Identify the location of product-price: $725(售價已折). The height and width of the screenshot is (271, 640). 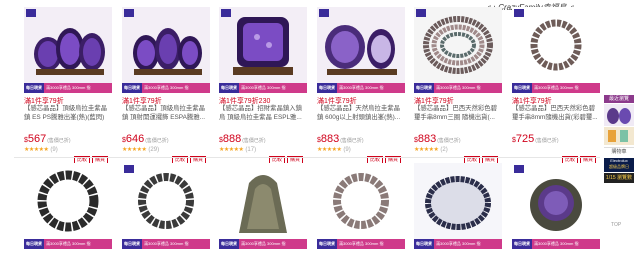
(535, 139).